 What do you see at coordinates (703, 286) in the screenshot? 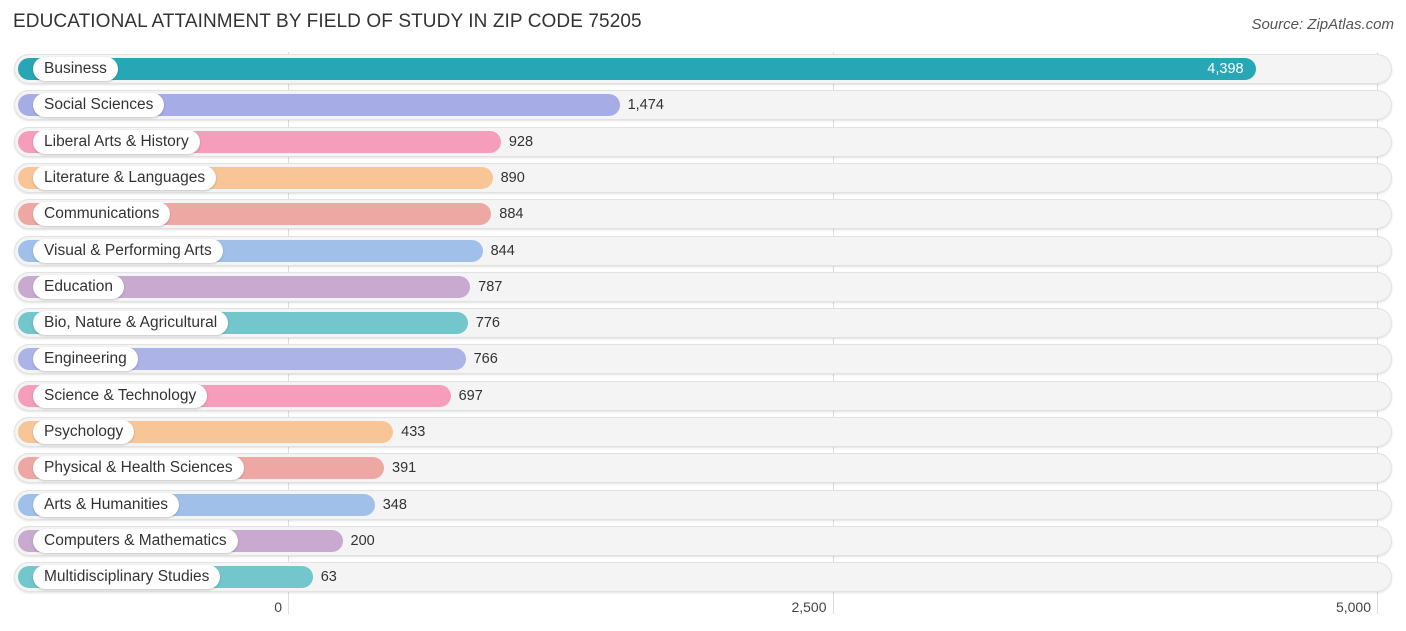
I see `bar-row: Education 787` at bounding box center [703, 286].